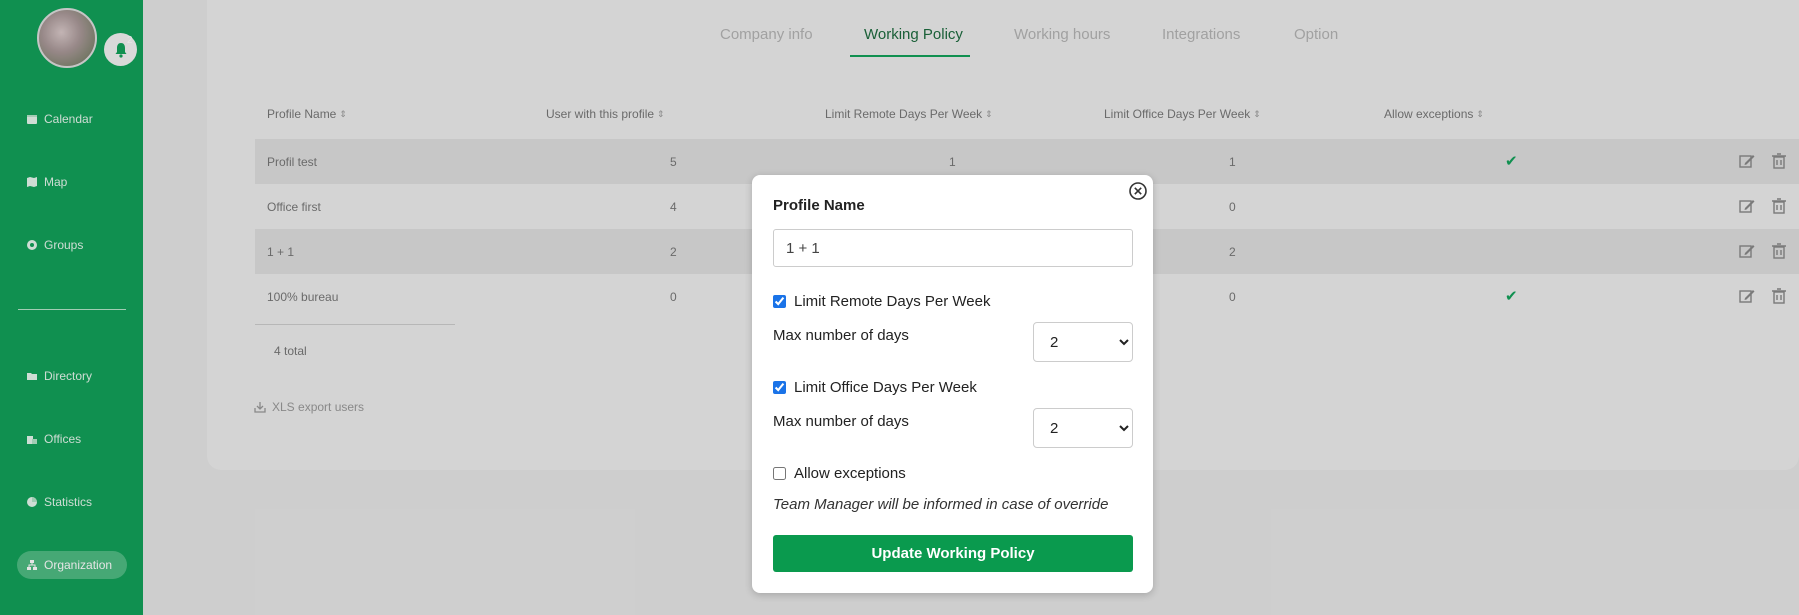 This screenshot has width=1799, height=615. Describe the element at coordinates (1083, 428) in the screenshot. I see `max-office-days-select: 2` at that location.